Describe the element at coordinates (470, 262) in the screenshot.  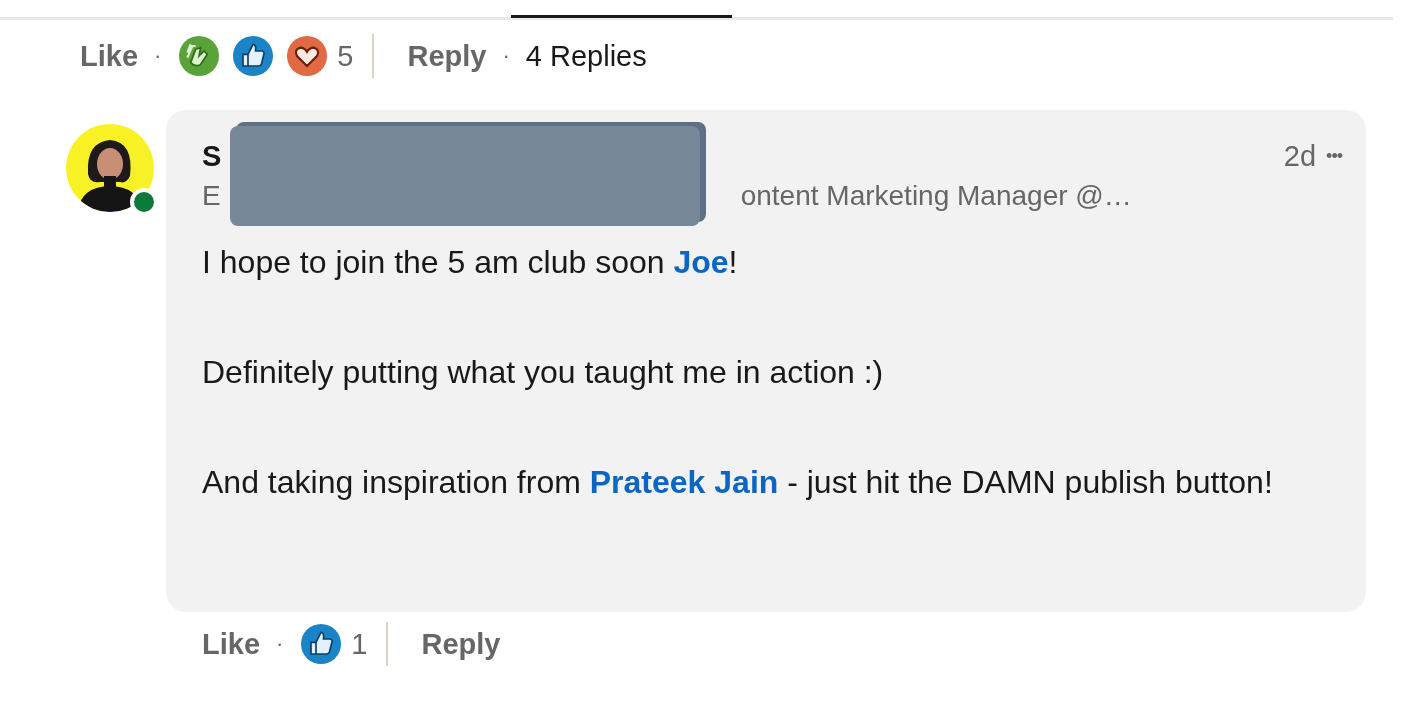
I see `comment-text: I hope to join the 5 am club soon Joe!` at that location.